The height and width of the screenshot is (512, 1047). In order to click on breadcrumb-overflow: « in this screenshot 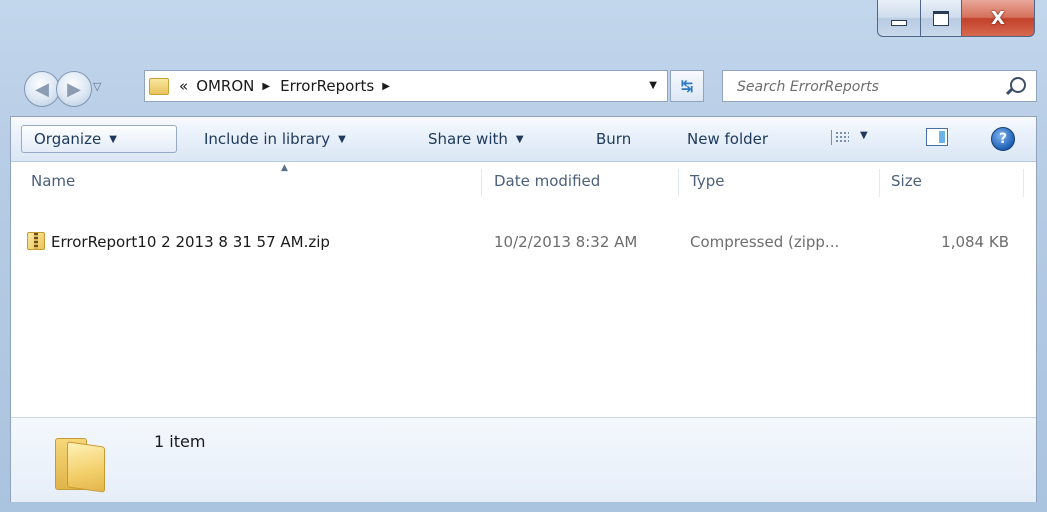, I will do `click(183, 86)`.